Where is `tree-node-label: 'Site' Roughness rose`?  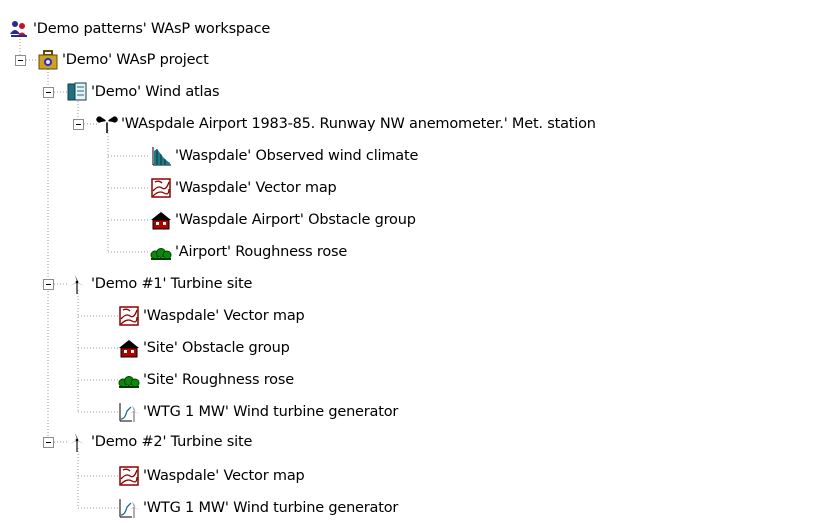 tree-node-label: 'Site' Roughness rose is located at coordinates (218, 380).